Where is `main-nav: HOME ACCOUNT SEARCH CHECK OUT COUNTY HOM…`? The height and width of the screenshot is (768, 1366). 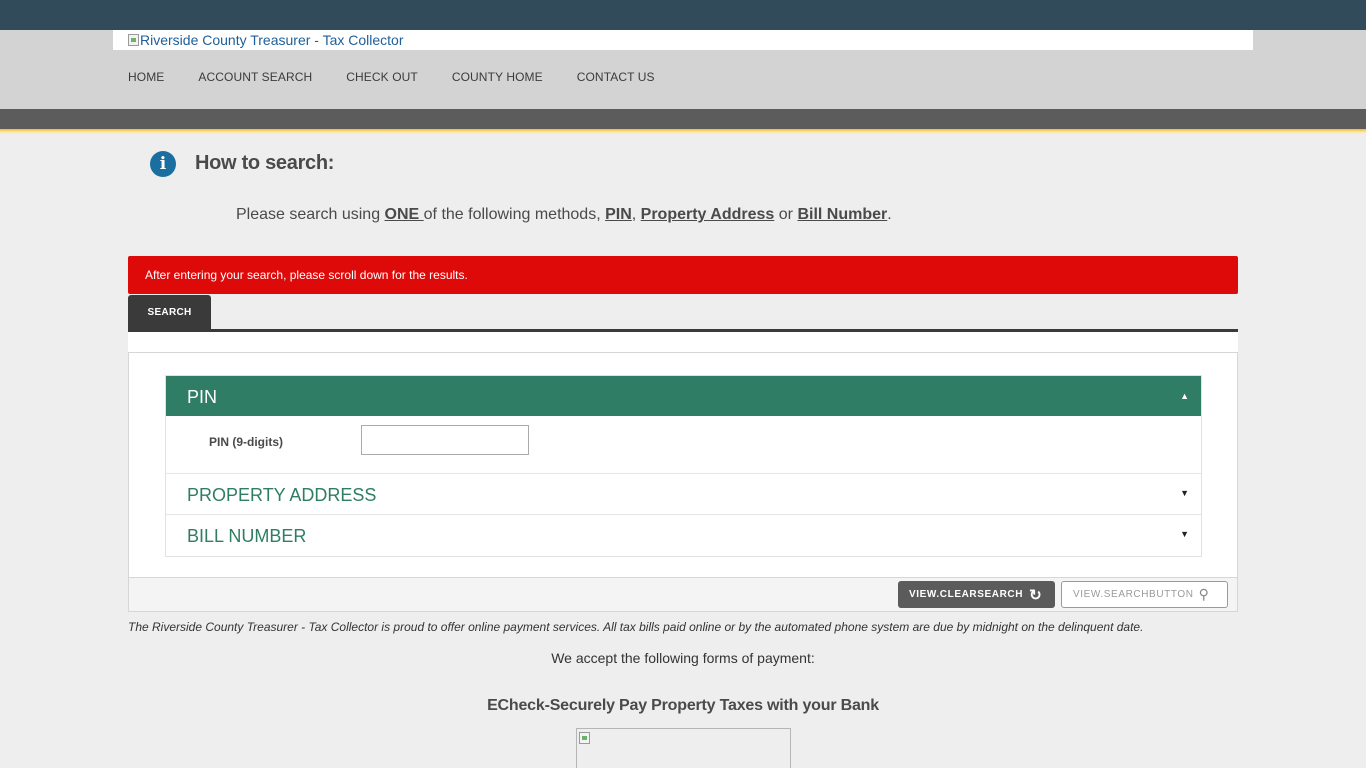
main-nav: HOME ACCOUNT SEARCH CHECK OUT COUNTY HOM… is located at coordinates (408, 77).